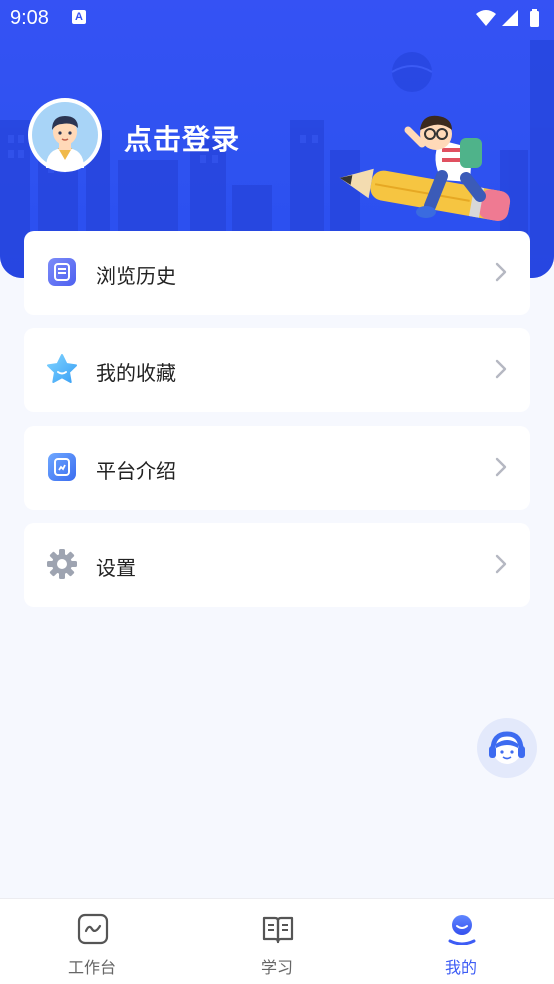 Image resolution: width=554 pixels, height=984 pixels. I want to click on menu-item-favorites: 我的收藏, so click(277, 370).